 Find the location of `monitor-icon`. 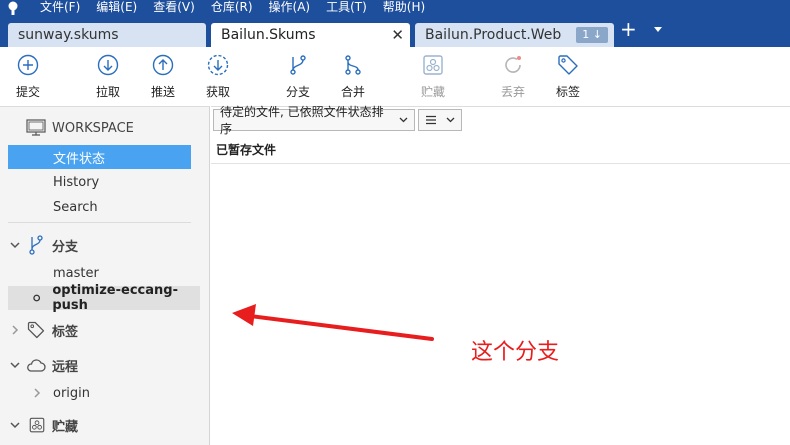

monitor-icon is located at coordinates (36, 127).